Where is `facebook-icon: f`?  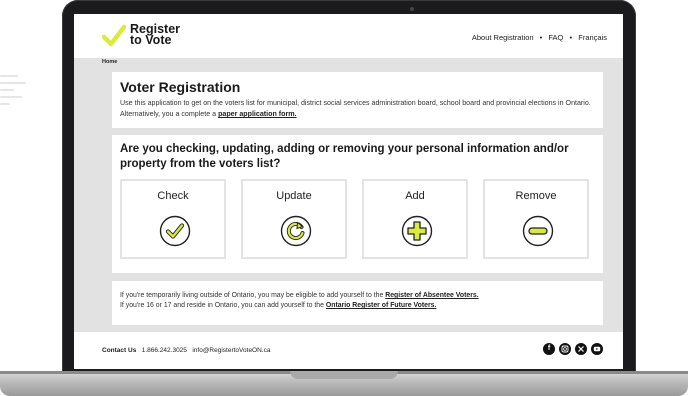 facebook-icon: f is located at coordinates (549, 349).